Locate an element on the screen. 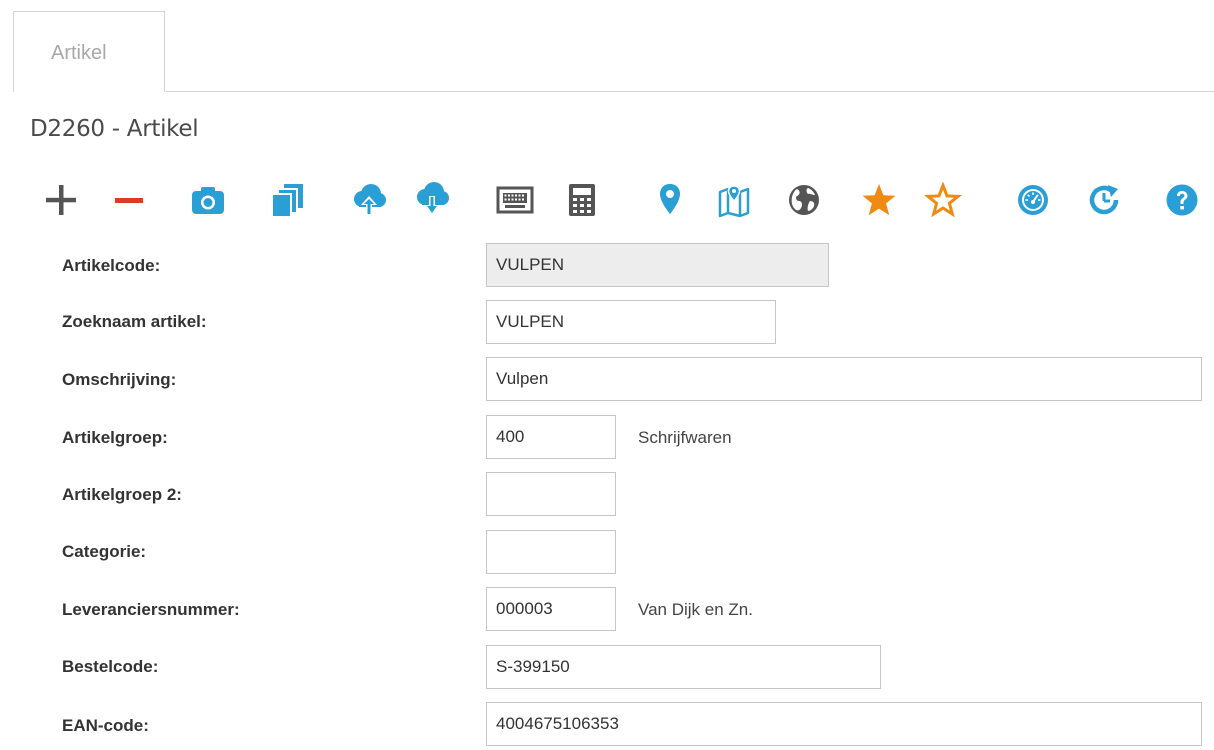 This screenshot has width=1214, height=750. dashboard-icon is located at coordinates (1033, 200).